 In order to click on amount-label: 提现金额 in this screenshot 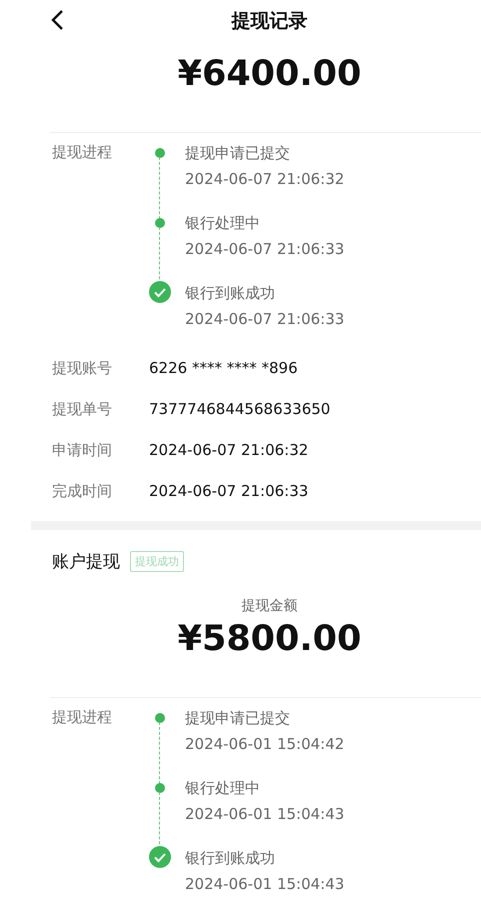, I will do `click(269, 606)`.